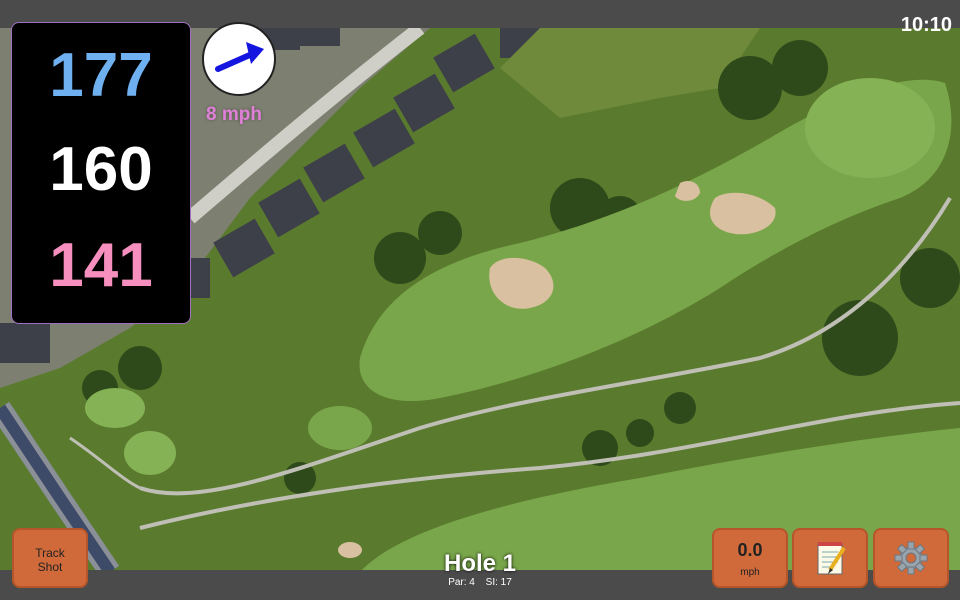 This screenshot has width=960, height=600. Describe the element at coordinates (750, 572) in the screenshot. I see `speed-unit: mph` at that location.